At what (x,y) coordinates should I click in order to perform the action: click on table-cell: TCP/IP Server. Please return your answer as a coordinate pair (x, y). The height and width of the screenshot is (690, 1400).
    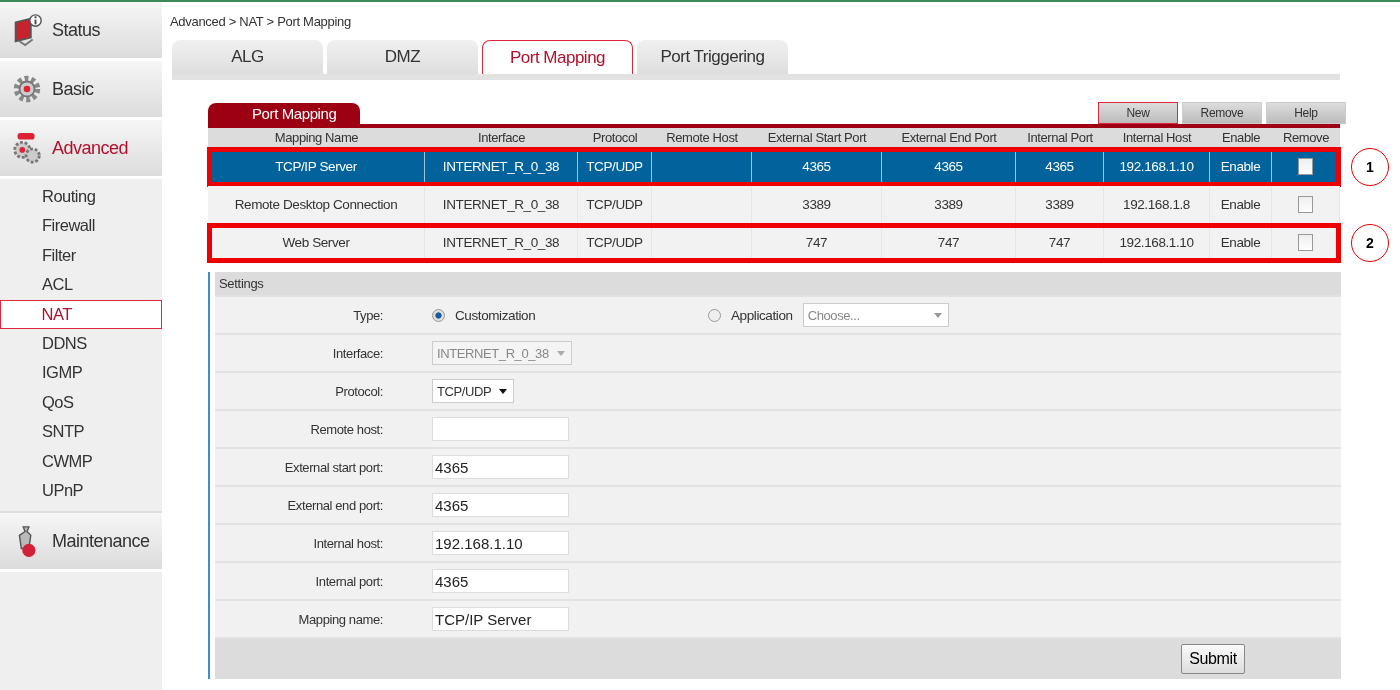
    Looking at the image, I should click on (316, 166).